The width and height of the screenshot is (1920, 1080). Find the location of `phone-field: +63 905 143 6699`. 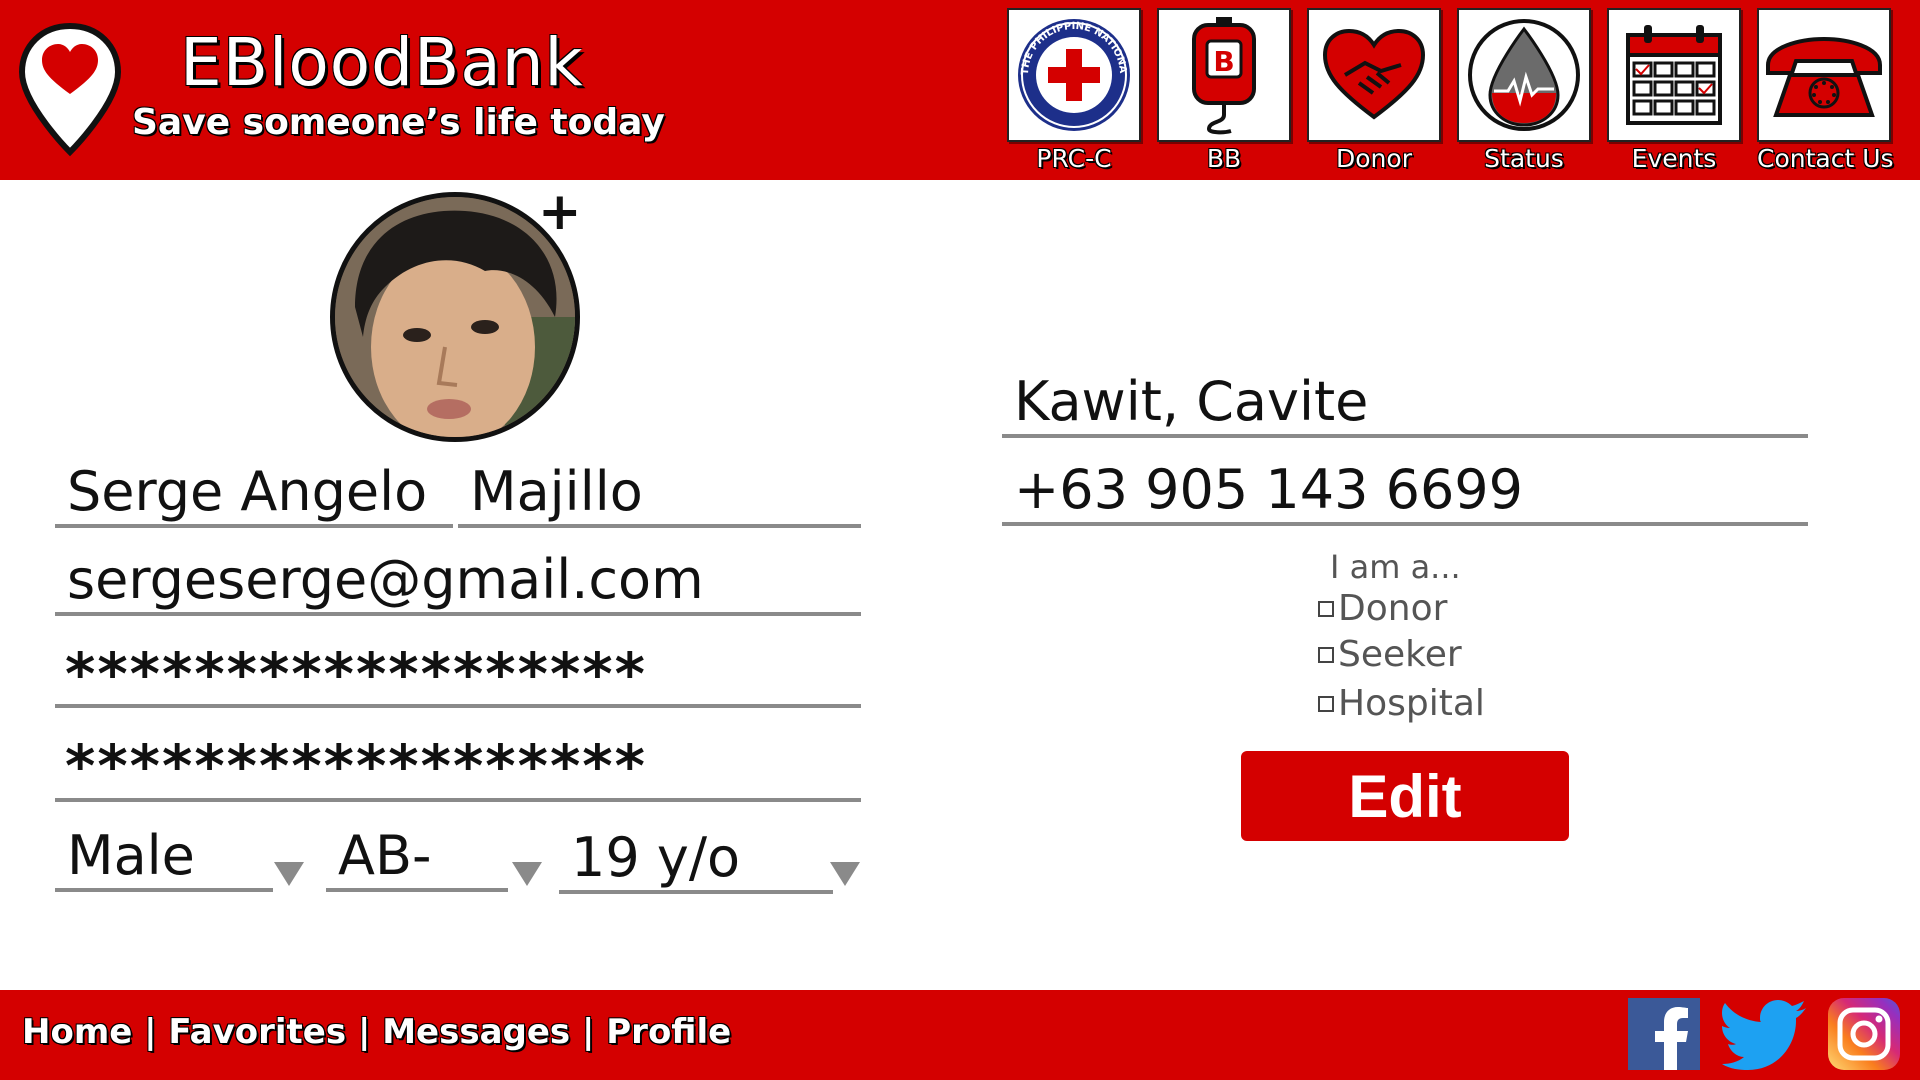

phone-field: +63 905 143 6699 is located at coordinates (1405, 492).